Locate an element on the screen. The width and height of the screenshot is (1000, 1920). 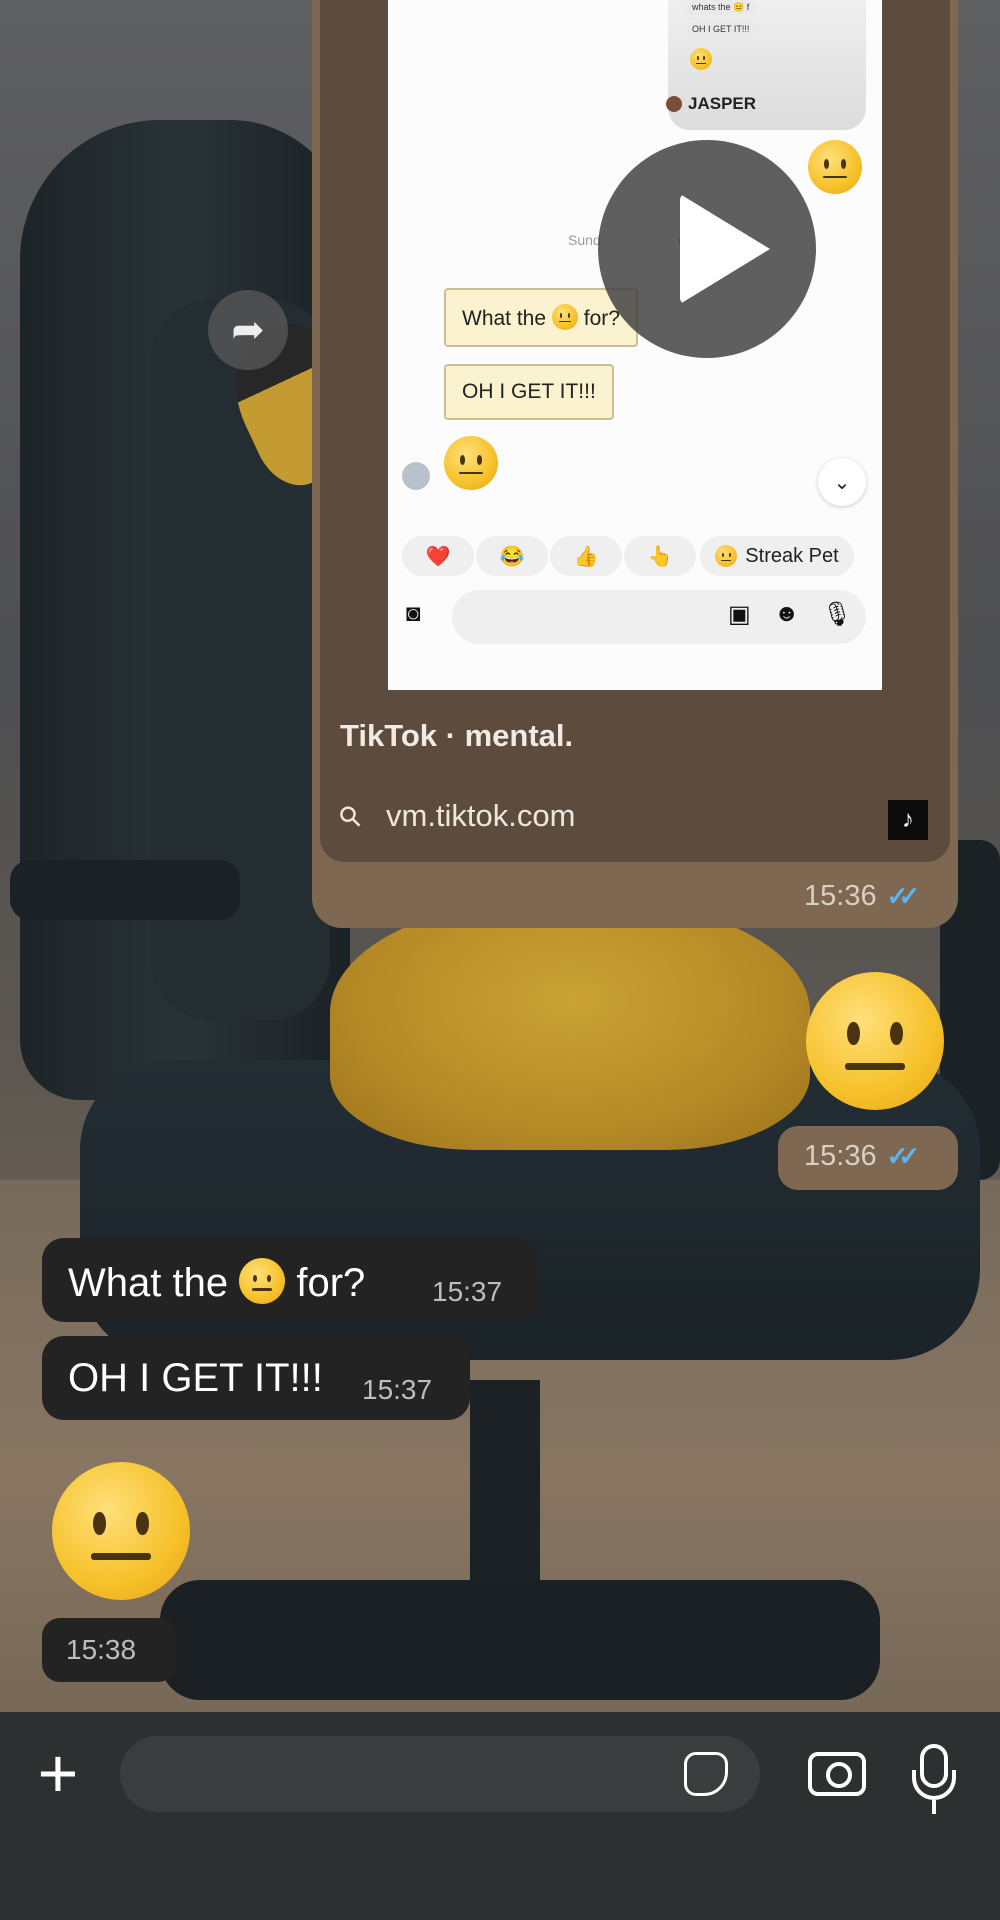
preview-mini-text: whats the 😐 f is located at coordinates (721, 7).